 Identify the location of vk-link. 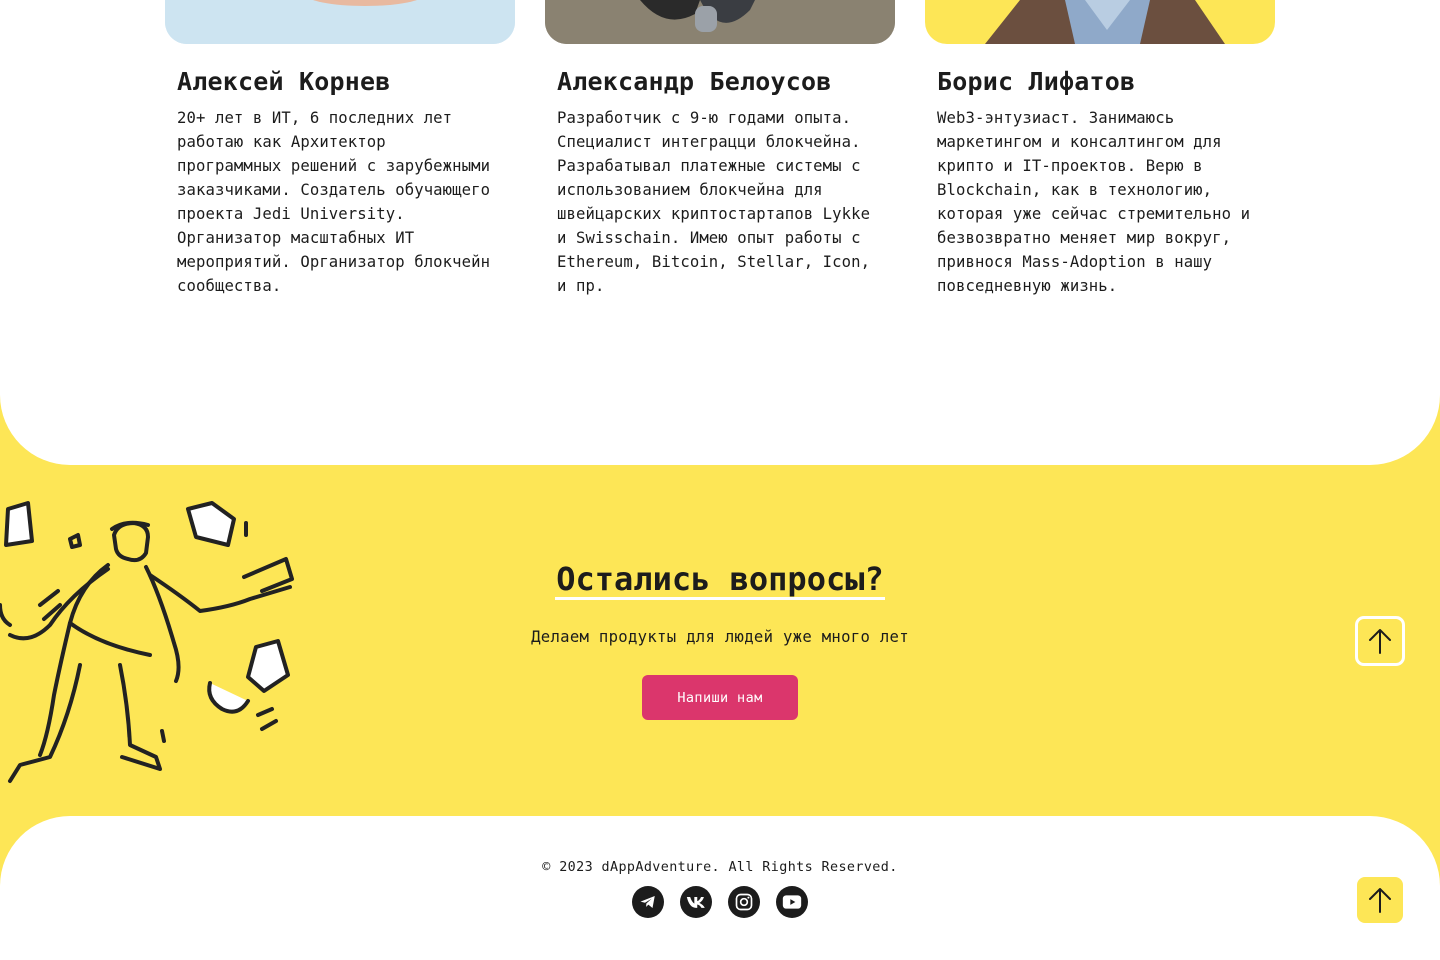
(696, 902).